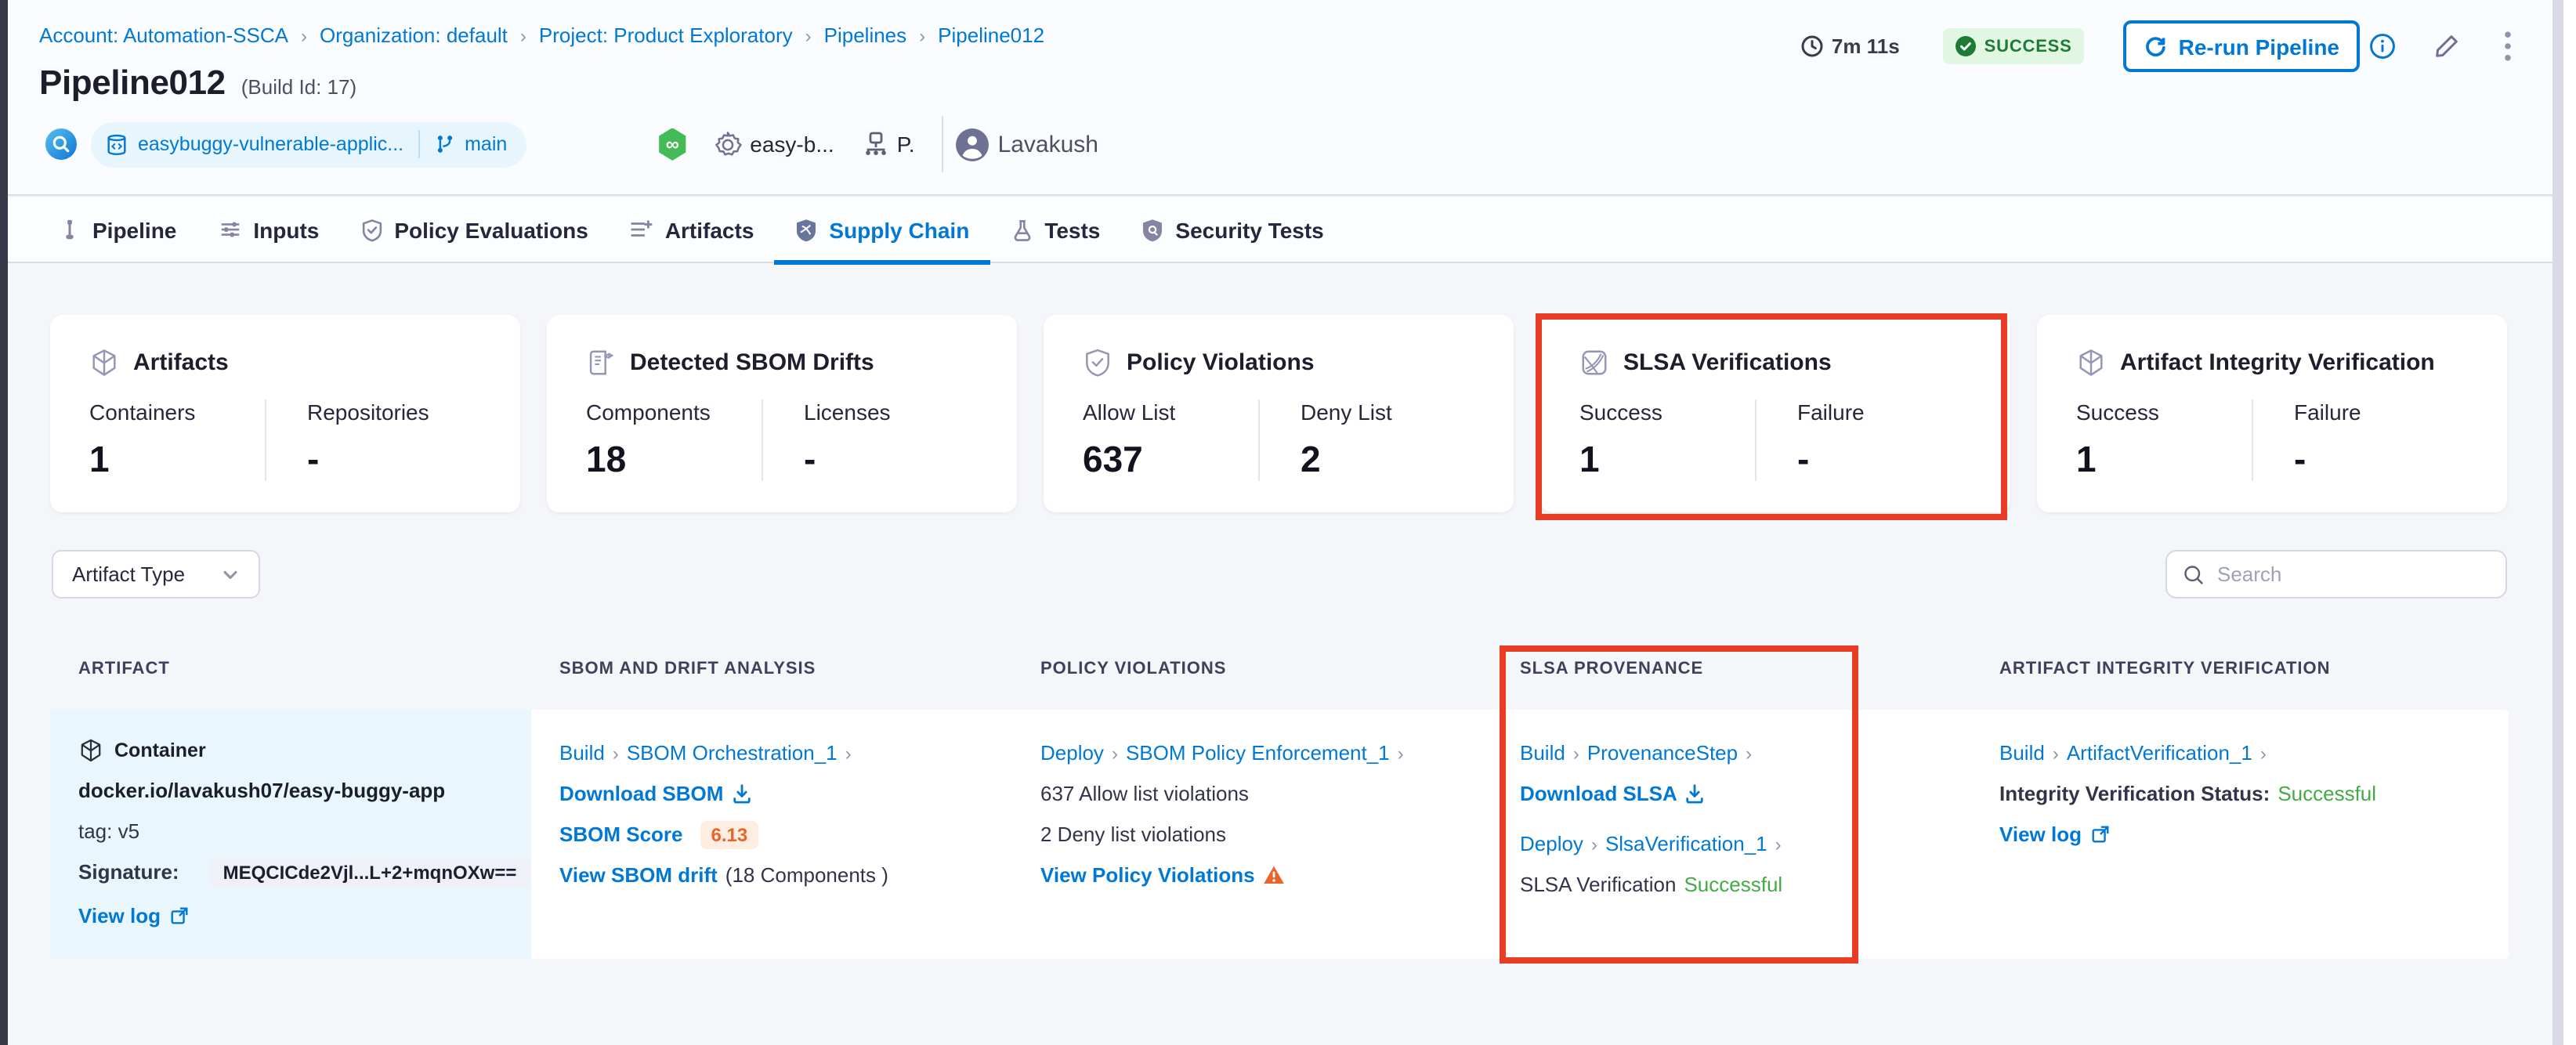 The width and height of the screenshot is (2576, 1045). What do you see at coordinates (2508, 46) in the screenshot?
I see `more-options-icon` at bounding box center [2508, 46].